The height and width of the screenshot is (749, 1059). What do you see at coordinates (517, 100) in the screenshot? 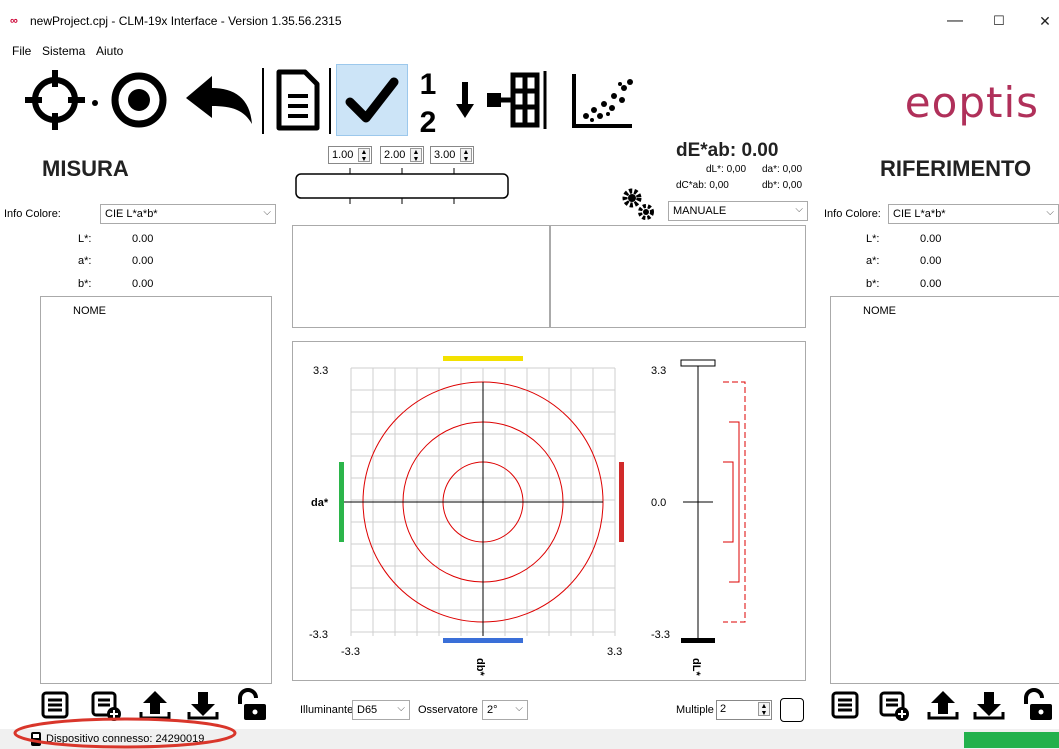
I see `tree-icon` at bounding box center [517, 100].